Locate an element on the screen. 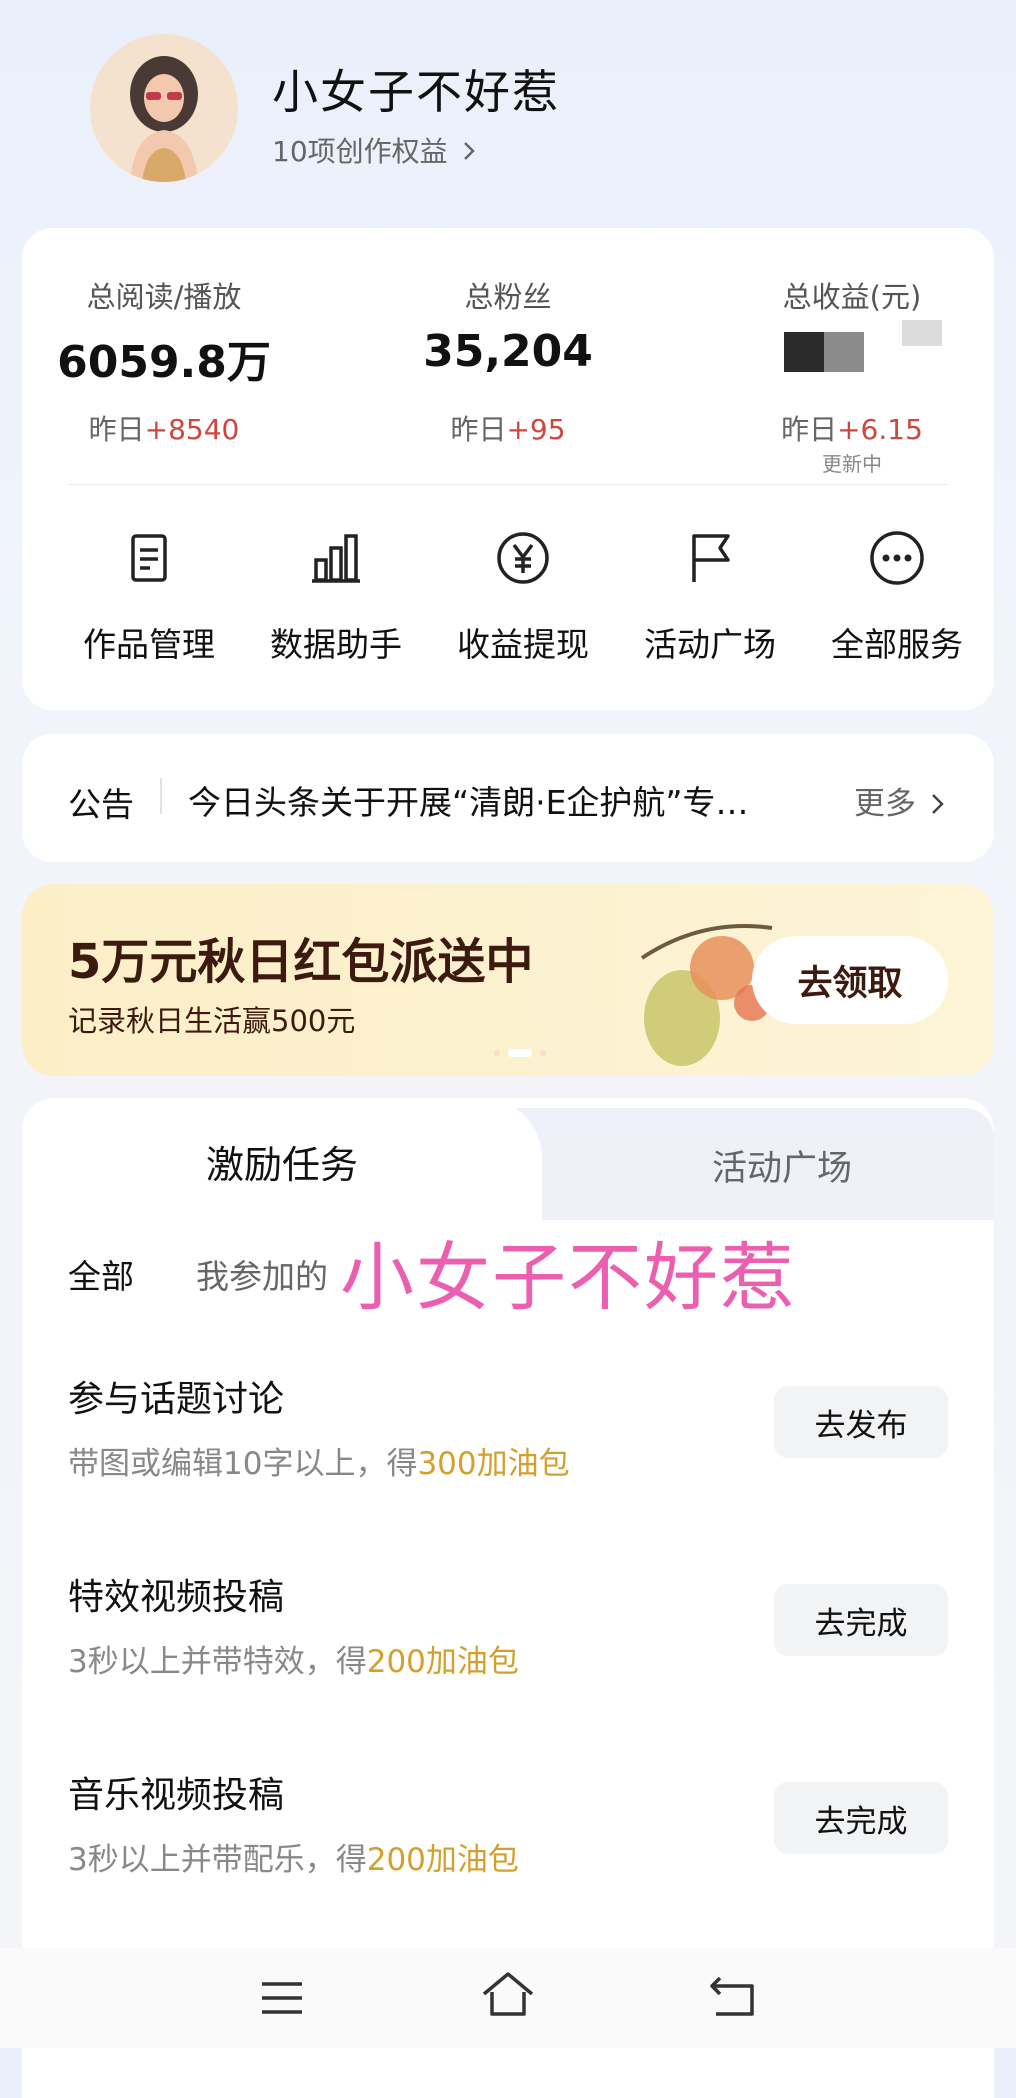  divider is located at coordinates (508, 484).